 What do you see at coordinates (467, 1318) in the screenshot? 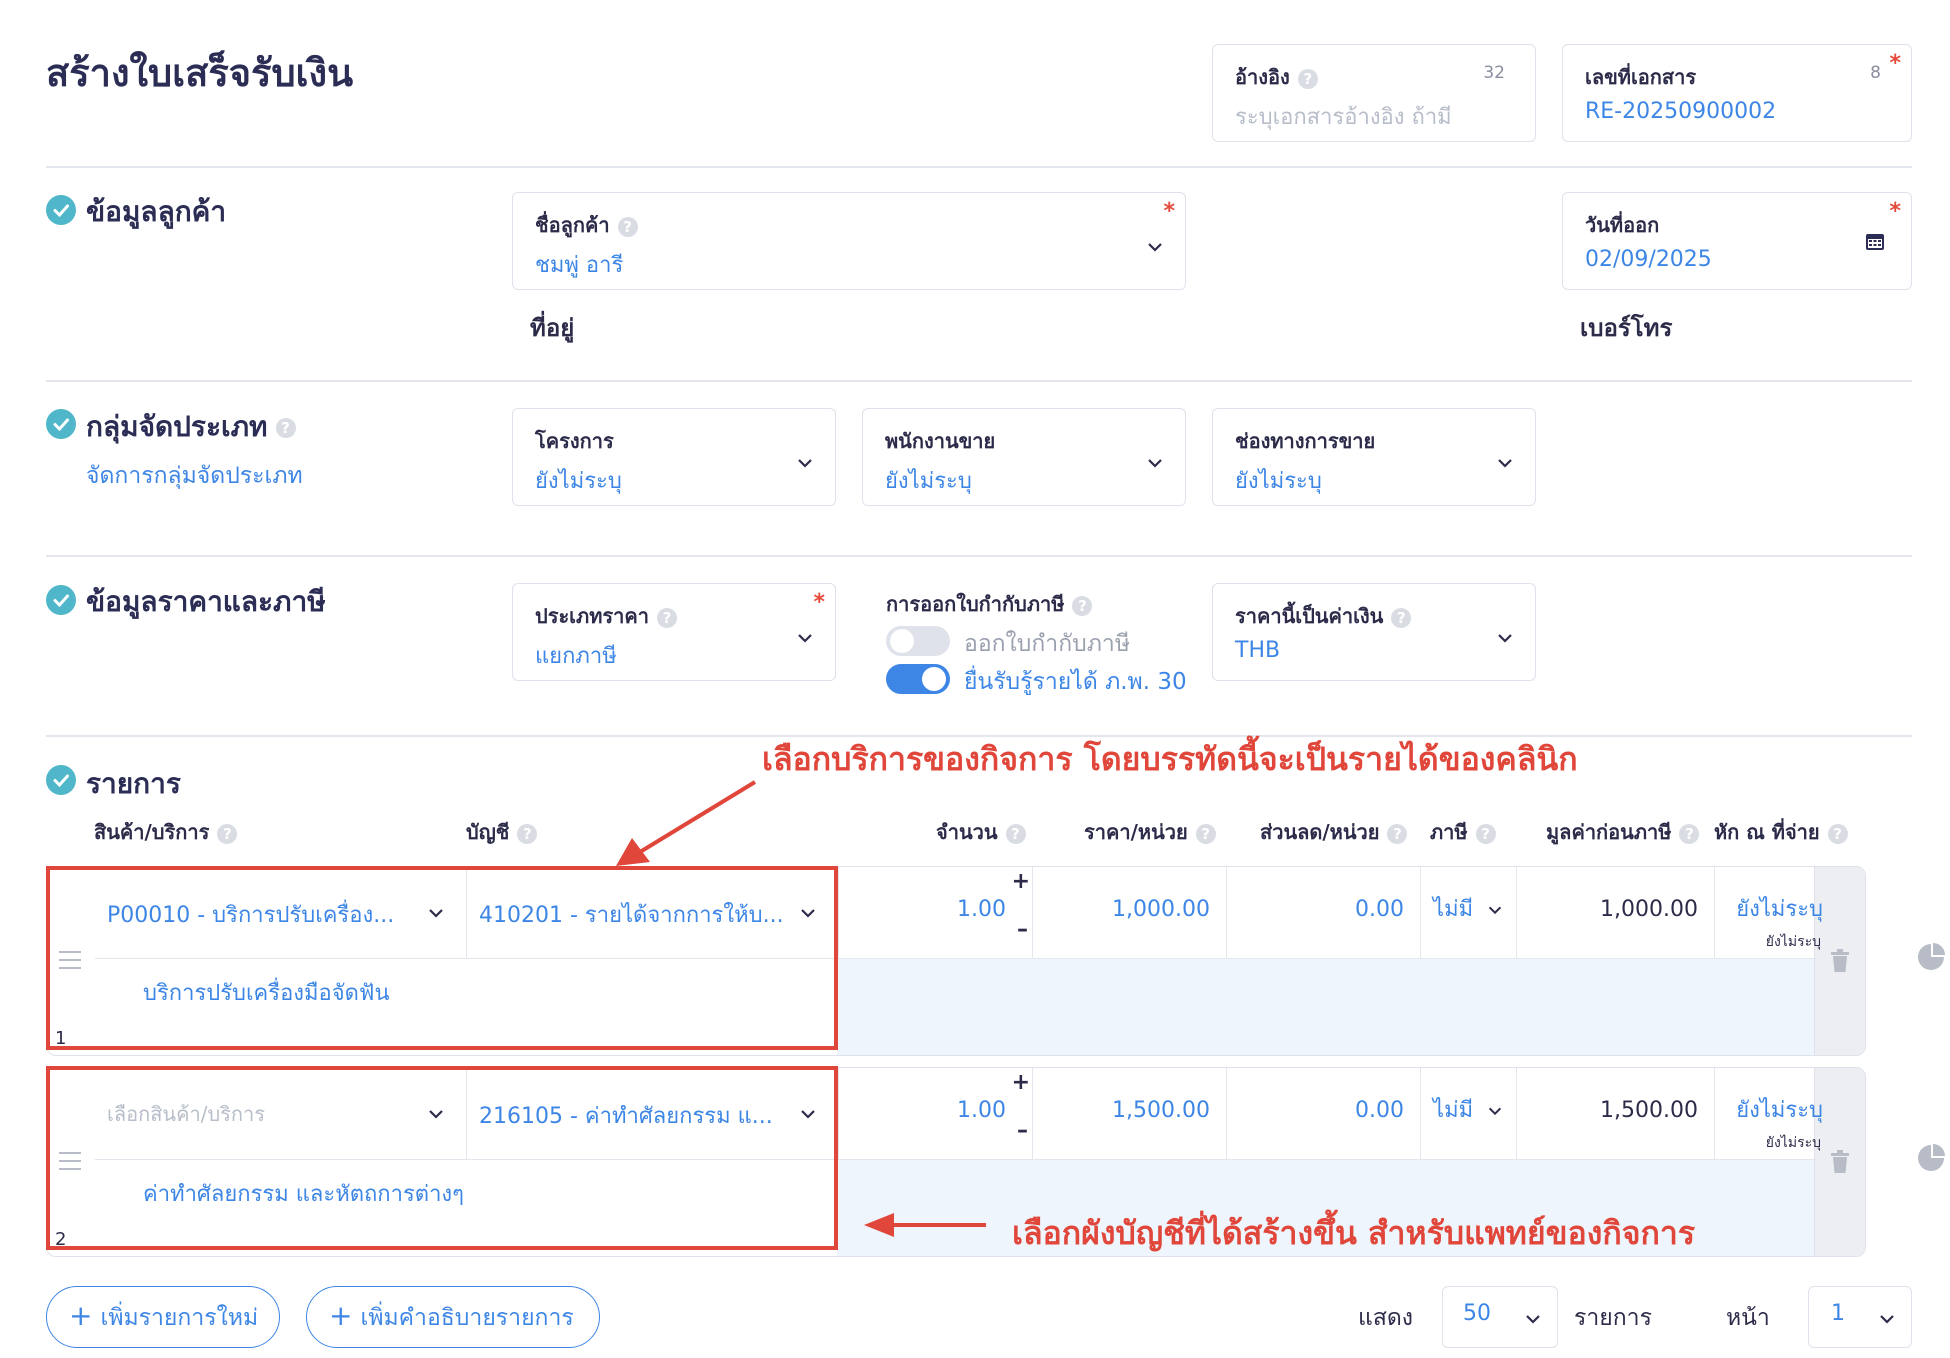
I see `add-description-label: เพิ่มคำอธิบายรายการ` at bounding box center [467, 1318].